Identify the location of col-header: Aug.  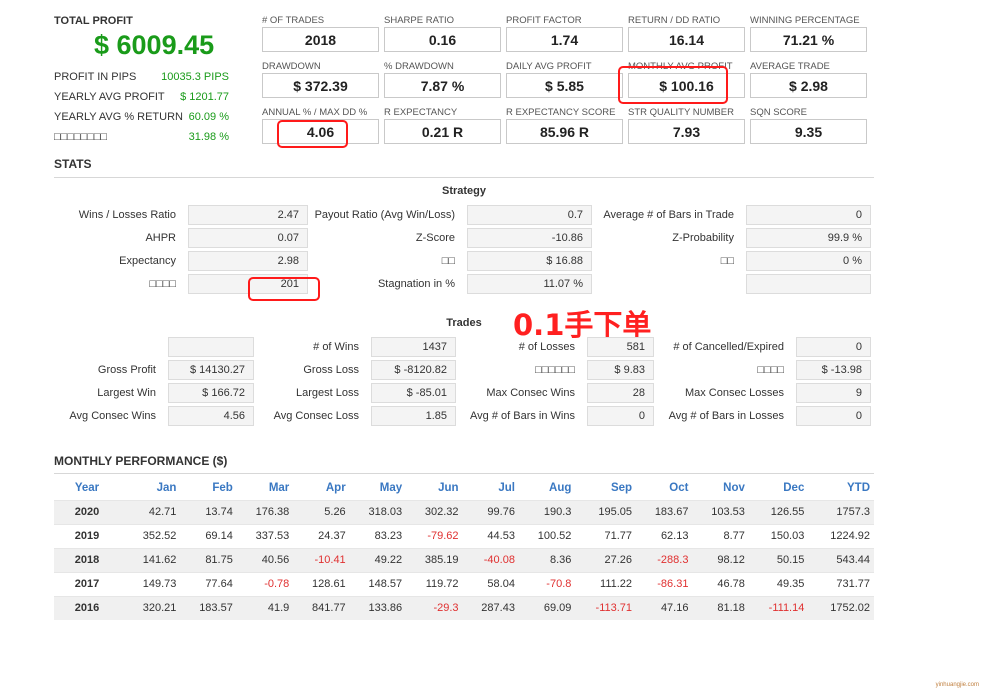
(547, 488).